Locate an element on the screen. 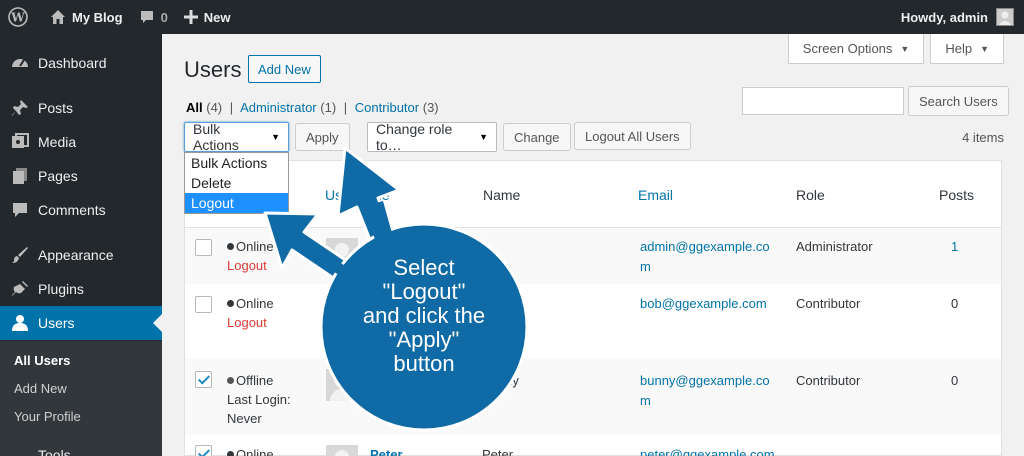 This screenshot has width=1024, height=456. svg-text: W is located at coordinates (17, 18).